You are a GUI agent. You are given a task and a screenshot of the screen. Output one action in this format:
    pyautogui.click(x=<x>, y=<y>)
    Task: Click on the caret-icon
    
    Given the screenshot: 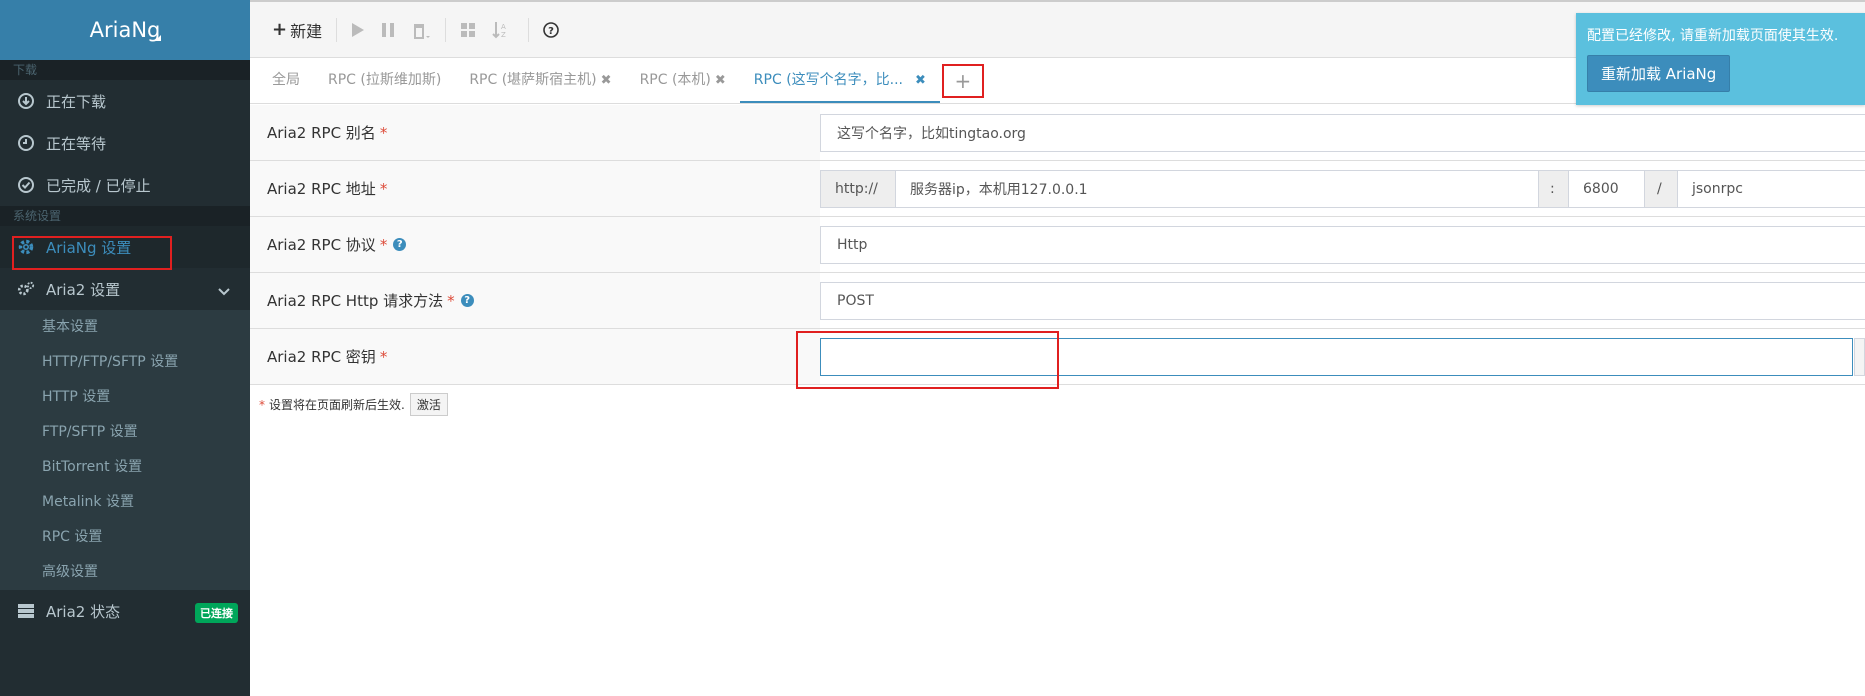 What is the action you would take?
    pyautogui.click(x=158, y=38)
    